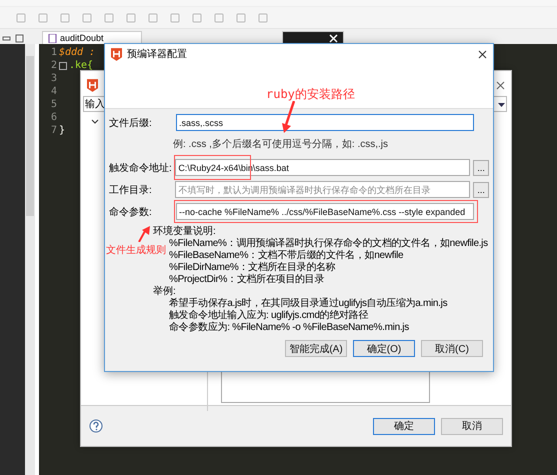 This screenshot has width=557, height=475. Describe the element at coordinates (92, 37) in the screenshot. I see `editor-tab: auditDoubt` at that location.